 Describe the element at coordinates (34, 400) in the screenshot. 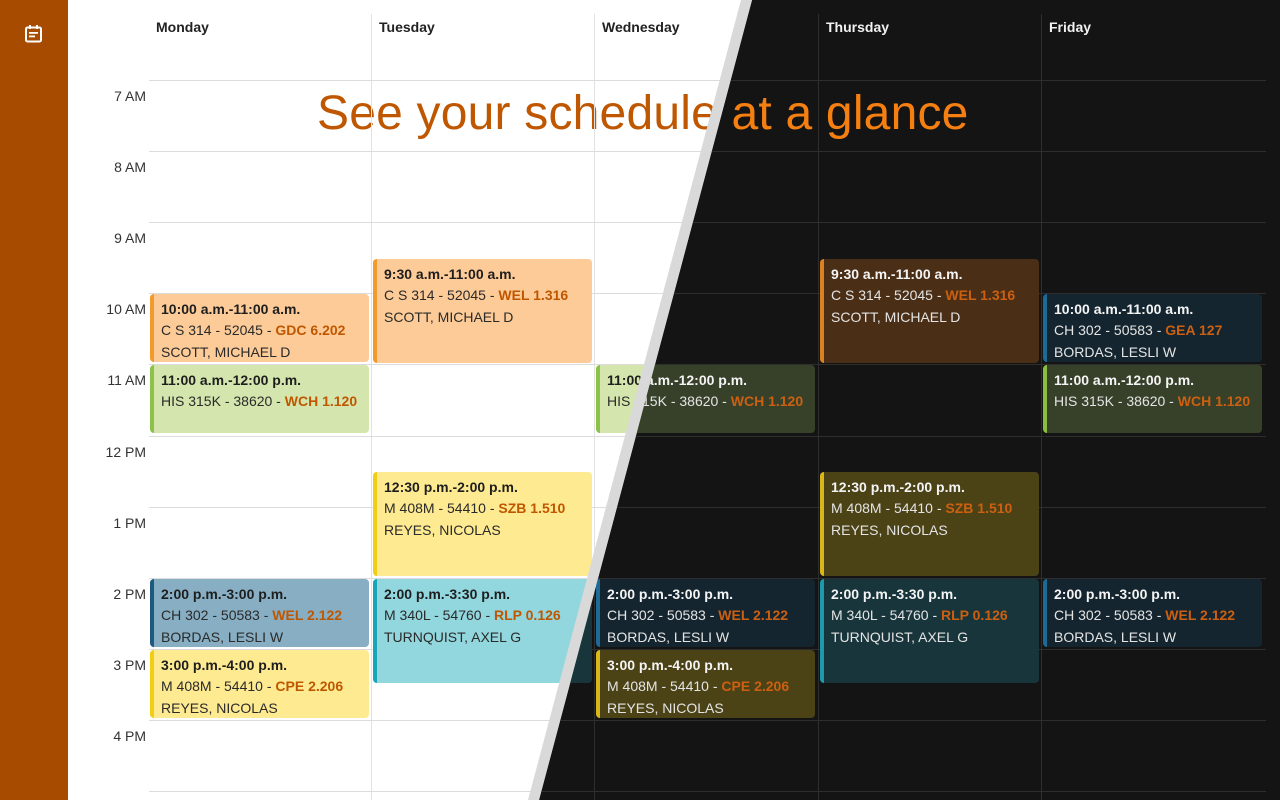

I see `sidebar` at that location.